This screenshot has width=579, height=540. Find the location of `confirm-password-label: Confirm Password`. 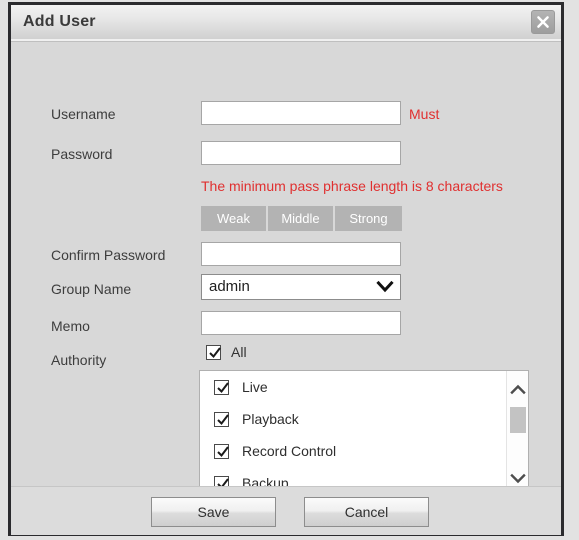

confirm-password-label: Confirm Password is located at coordinates (108, 255).